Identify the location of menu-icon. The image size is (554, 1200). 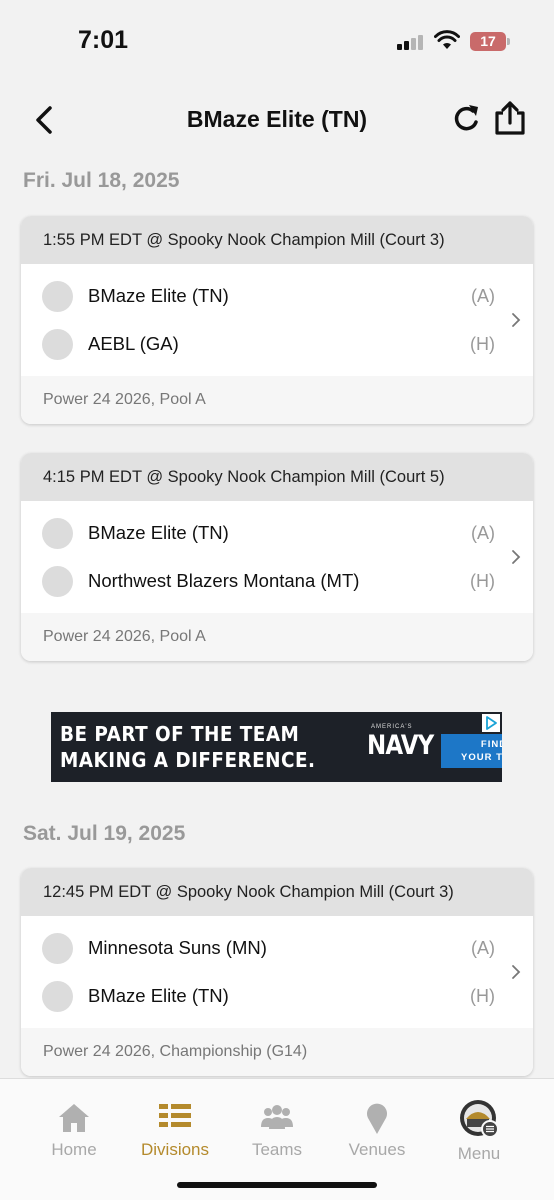
(479, 1119).